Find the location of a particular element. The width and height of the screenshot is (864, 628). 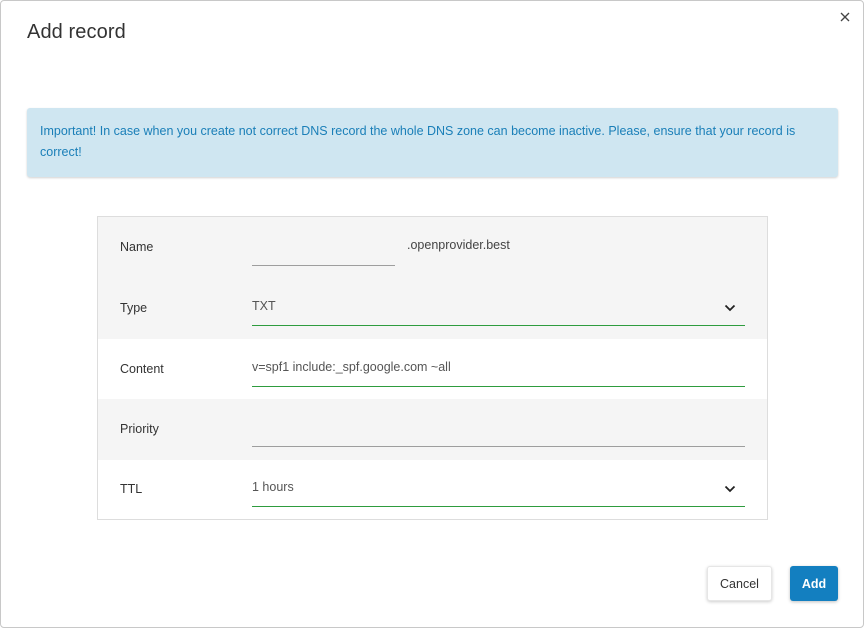

type-value: TXT is located at coordinates (264, 306).